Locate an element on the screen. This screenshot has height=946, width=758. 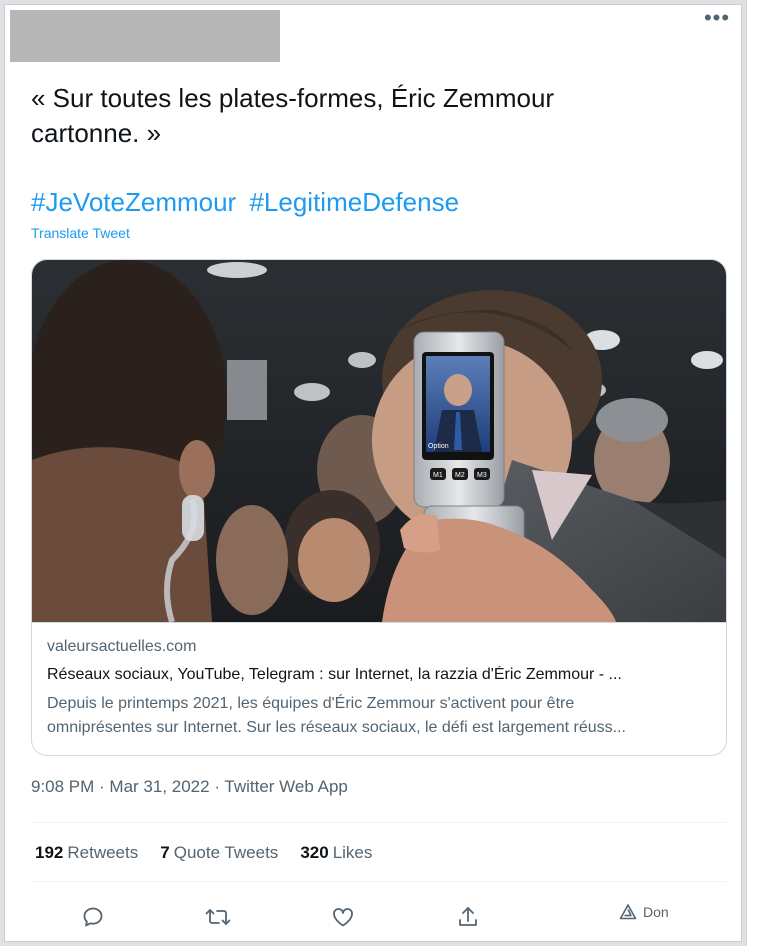
phone-screen-label: Option is located at coordinates (438, 446).